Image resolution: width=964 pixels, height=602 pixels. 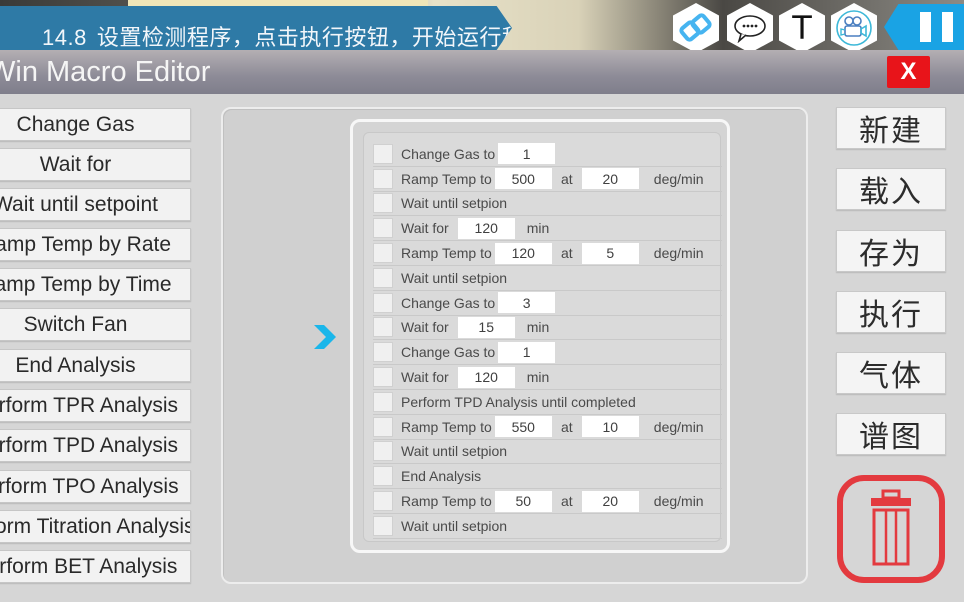 I want to click on command-item: End Analysis, so click(x=95, y=365).